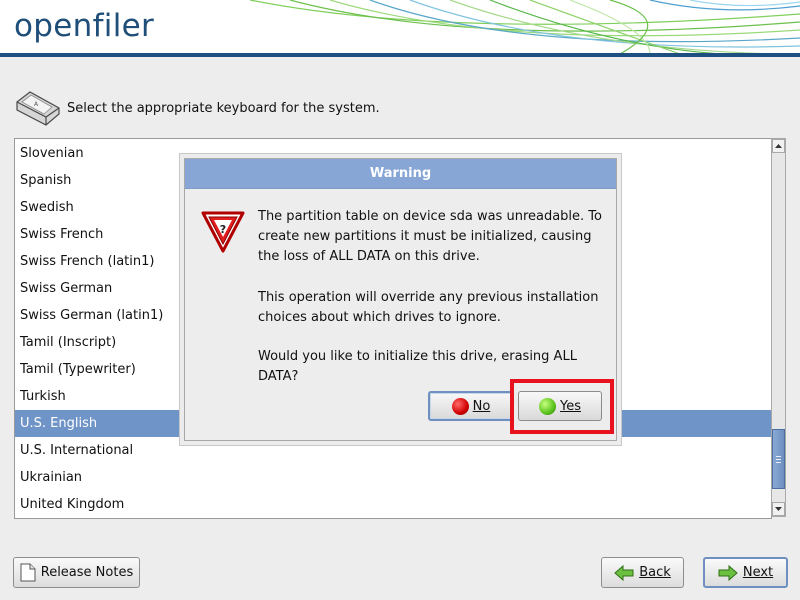 The width and height of the screenshot is (800, 600). I want to click on back-button: Back, so click(642, 572).